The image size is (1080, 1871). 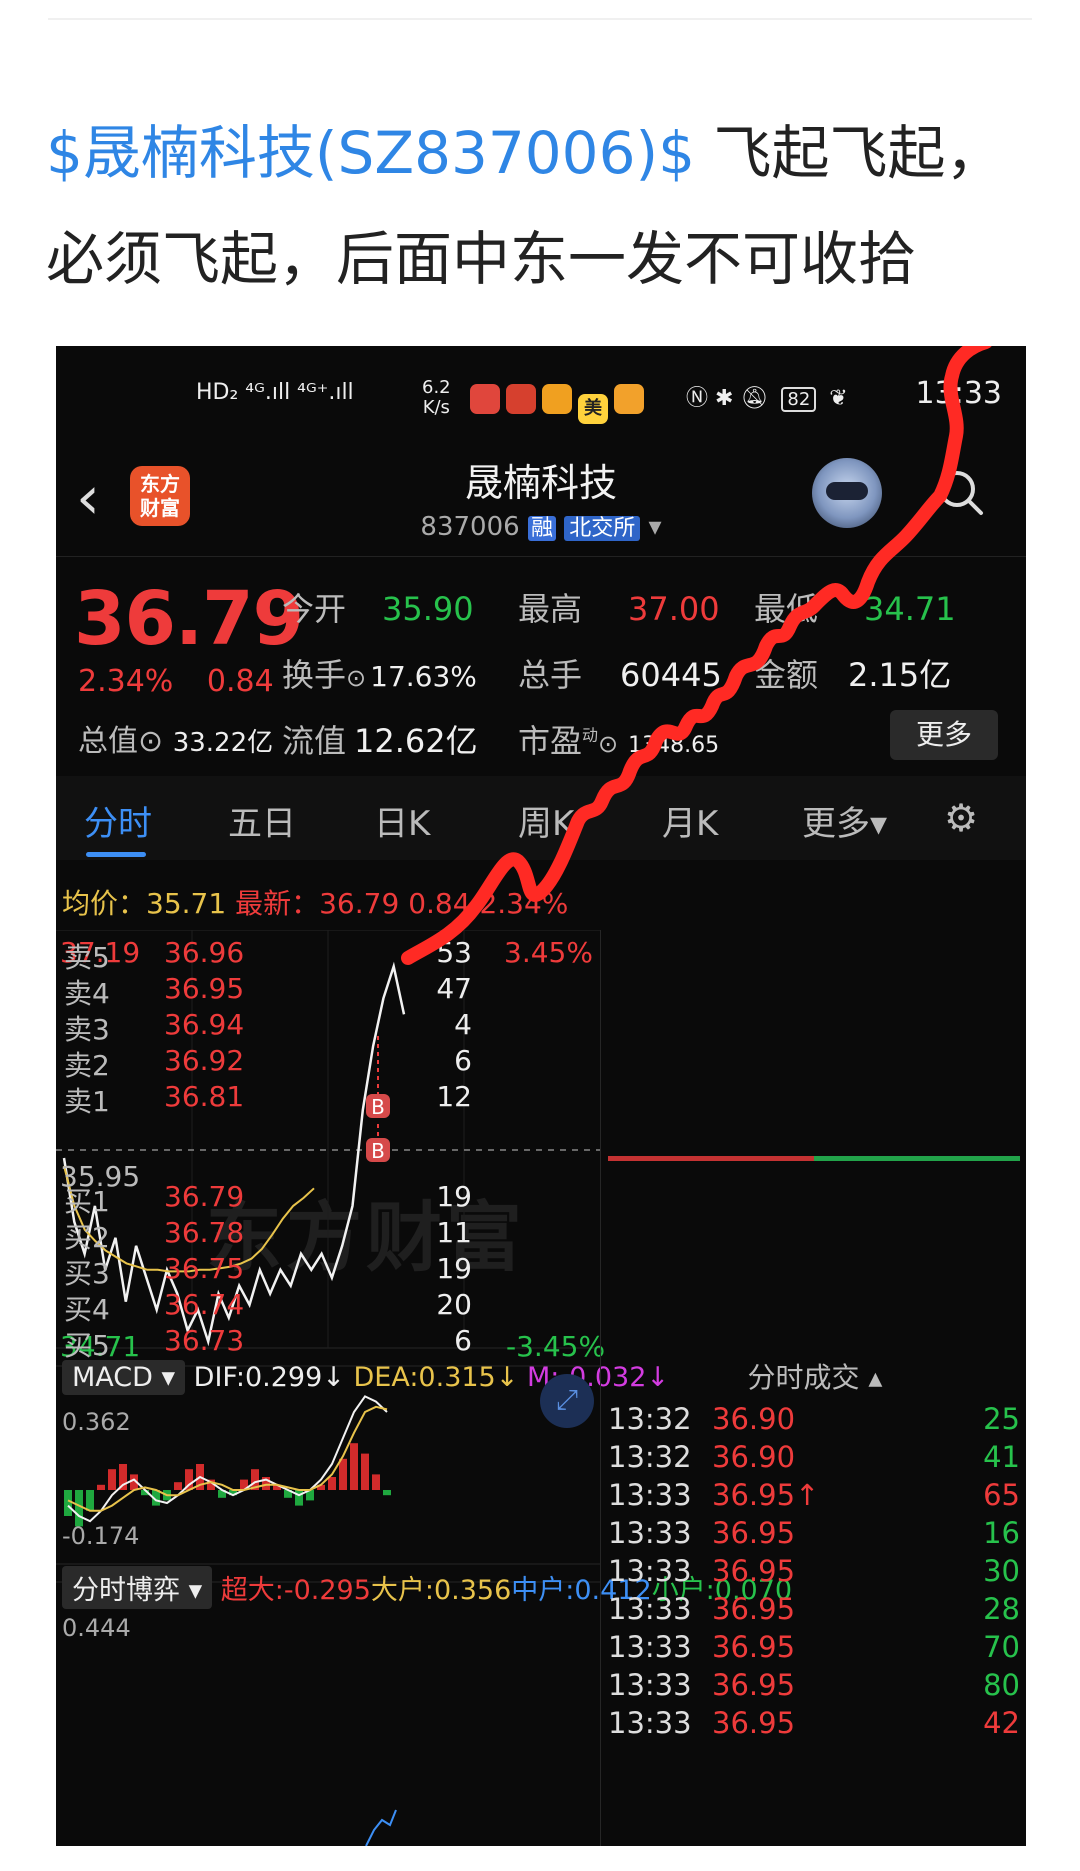 What do you see at coordinates (463, 1340) in the screenshot?
I see `bid-volume: 6` at bounding box center [463, 1340].